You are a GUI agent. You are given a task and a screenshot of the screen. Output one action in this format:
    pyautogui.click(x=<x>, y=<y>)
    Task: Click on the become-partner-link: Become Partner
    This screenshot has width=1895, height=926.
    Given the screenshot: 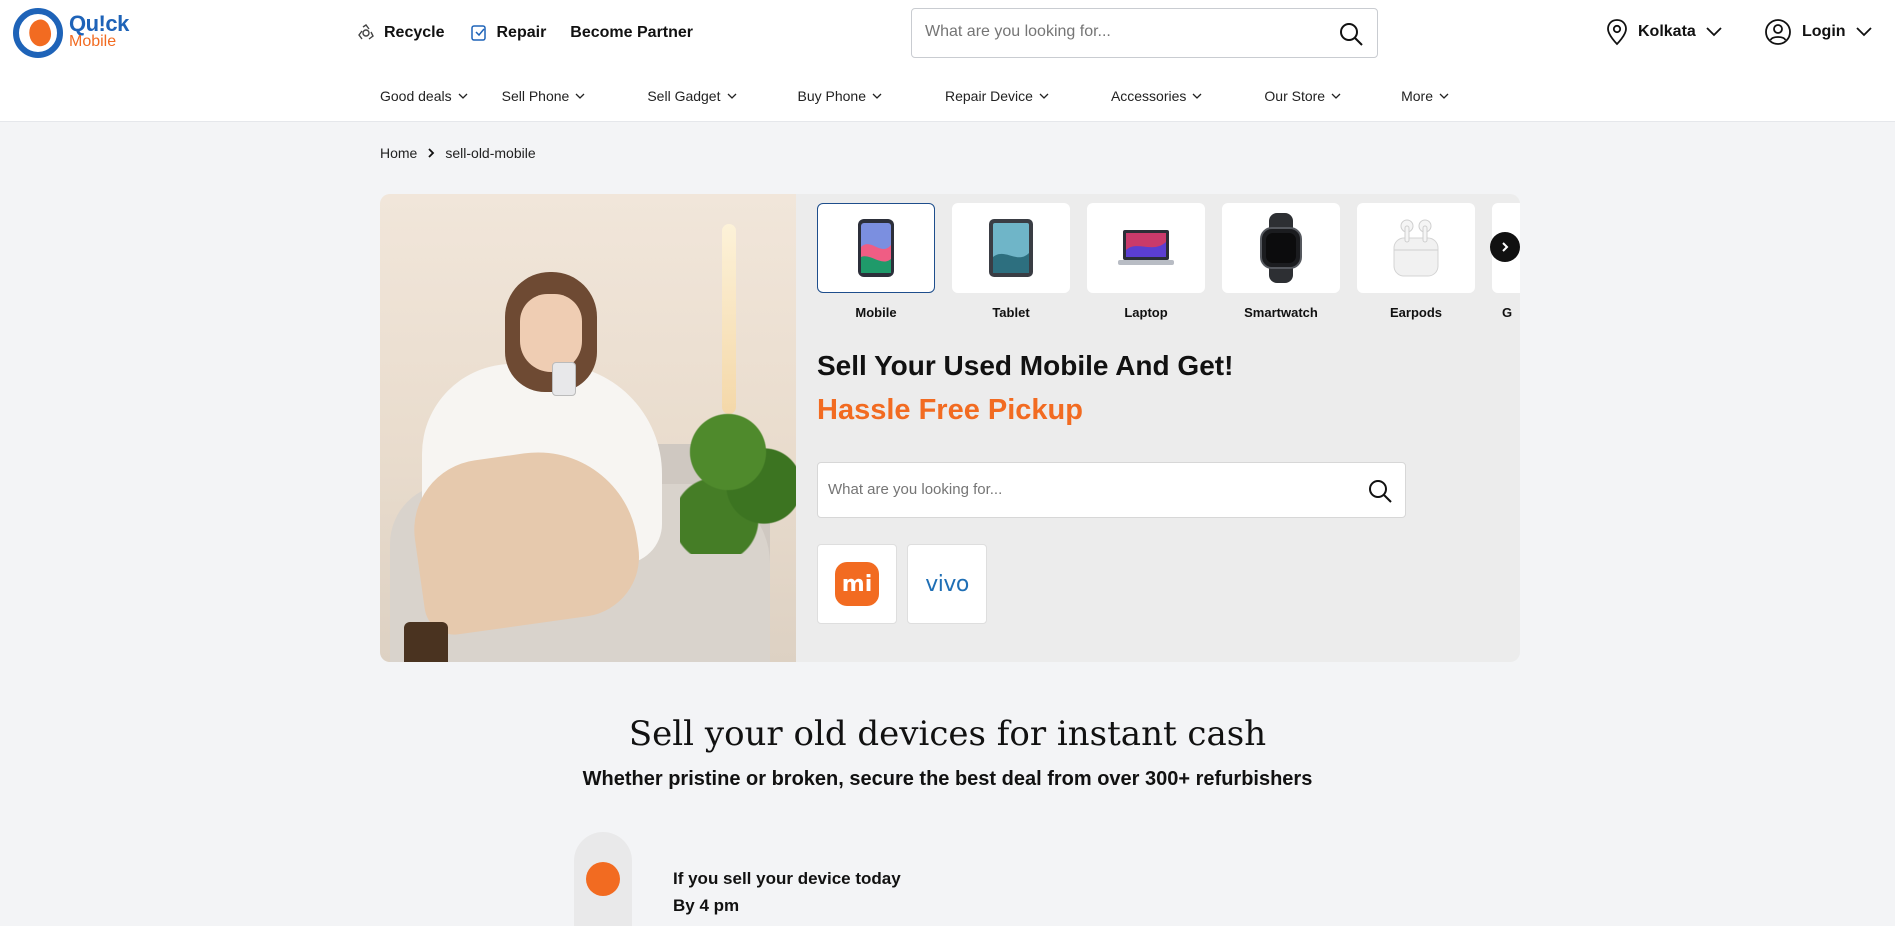 What is the action you would take?
    pyautogui.click(x=631, y=33)
    